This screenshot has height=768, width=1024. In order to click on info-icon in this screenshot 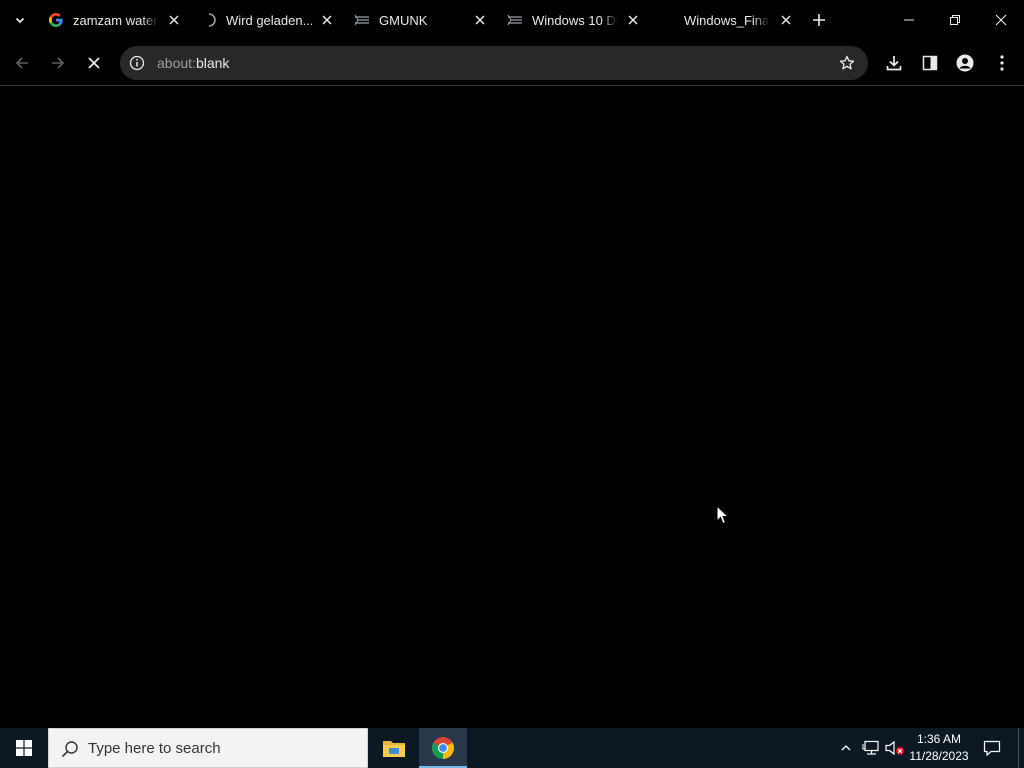, I will do `click(137, 63)`.